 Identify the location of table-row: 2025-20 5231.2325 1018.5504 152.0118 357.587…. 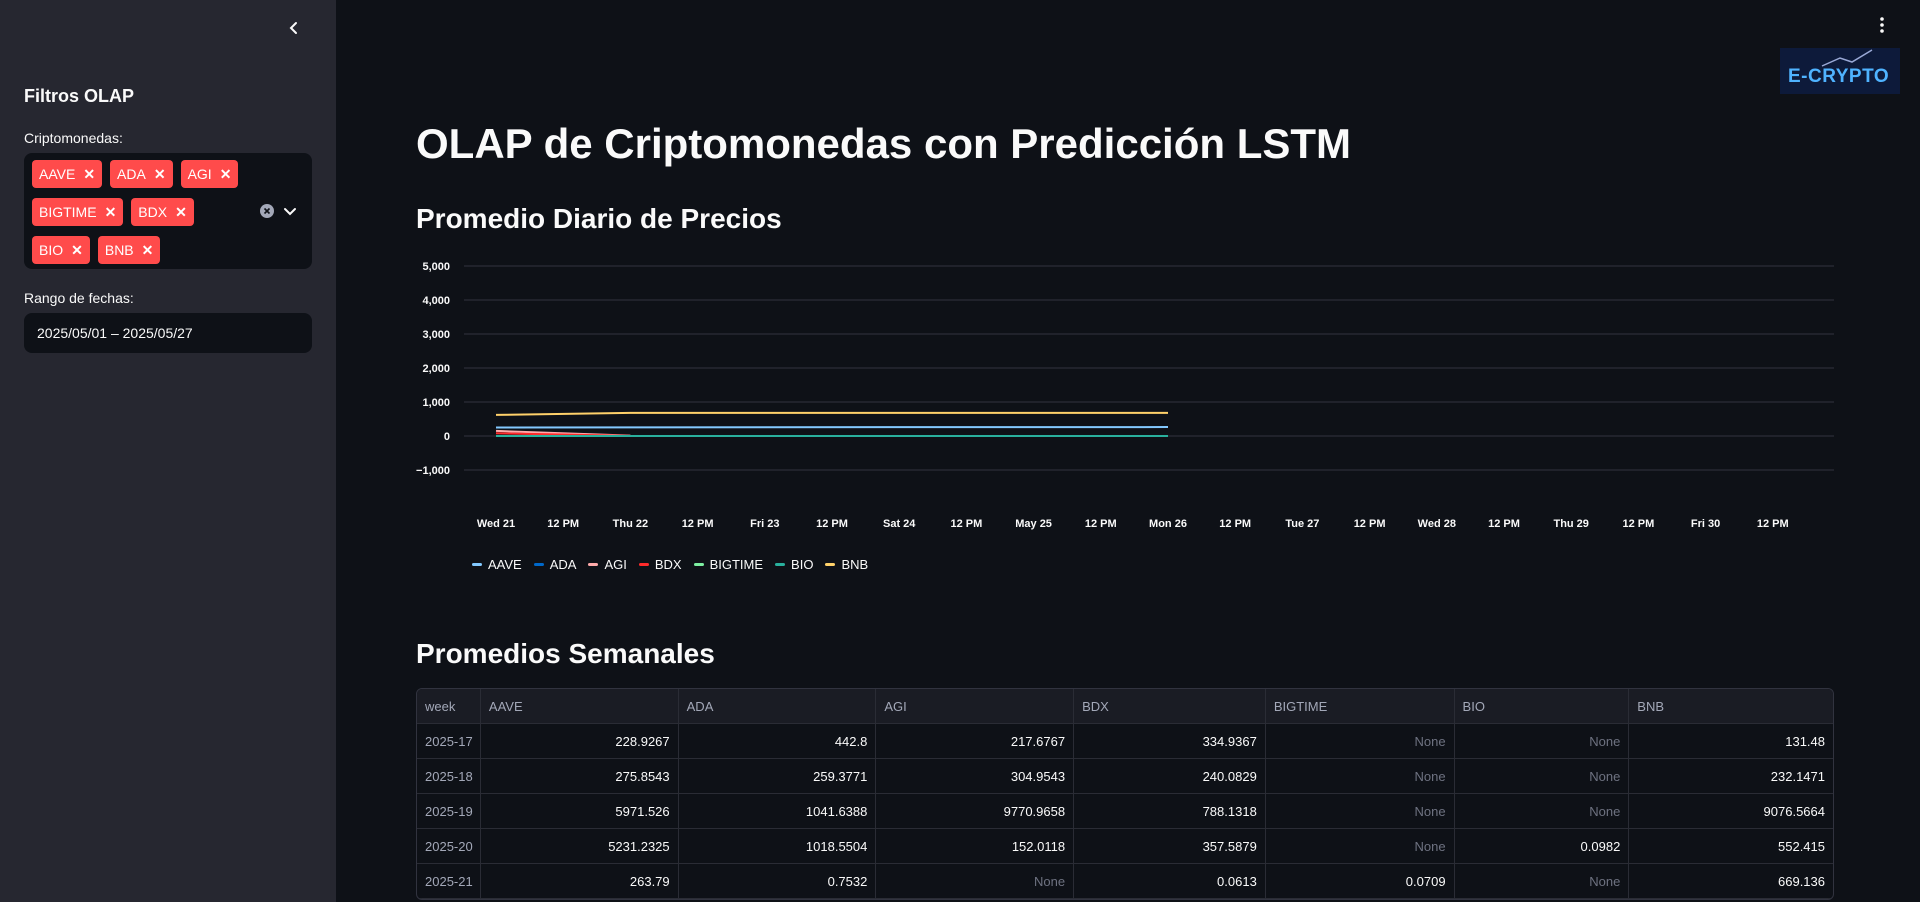
(1125, 846).